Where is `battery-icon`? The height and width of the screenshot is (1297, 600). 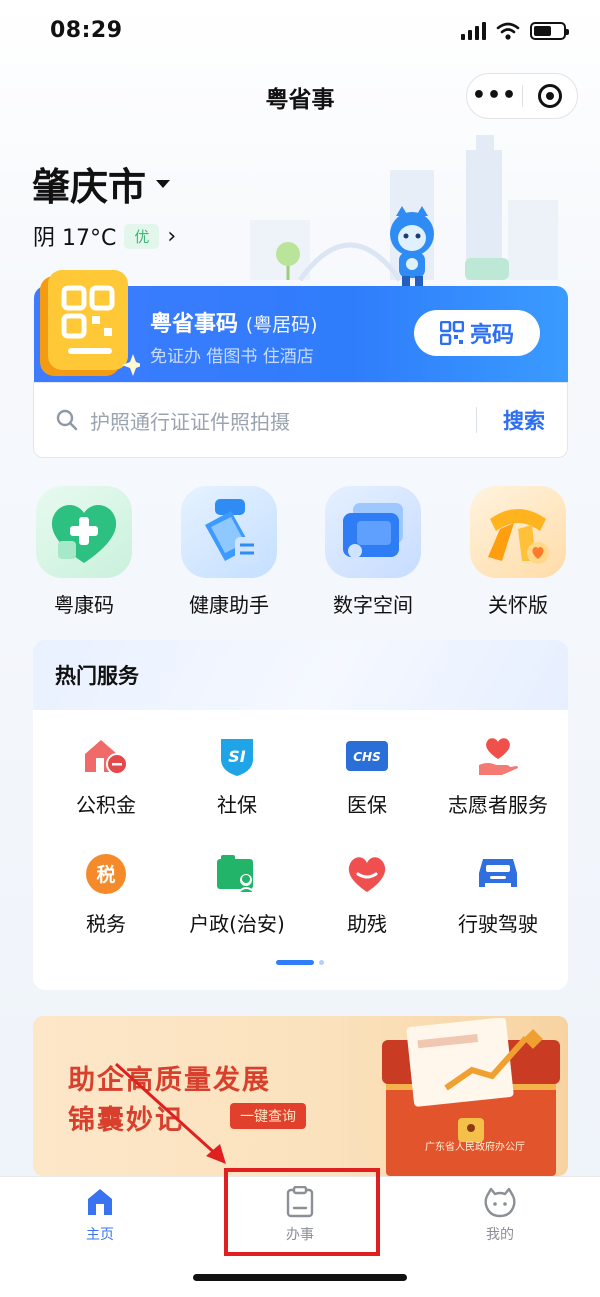 battery-icon is located at coordinates (549, 31).